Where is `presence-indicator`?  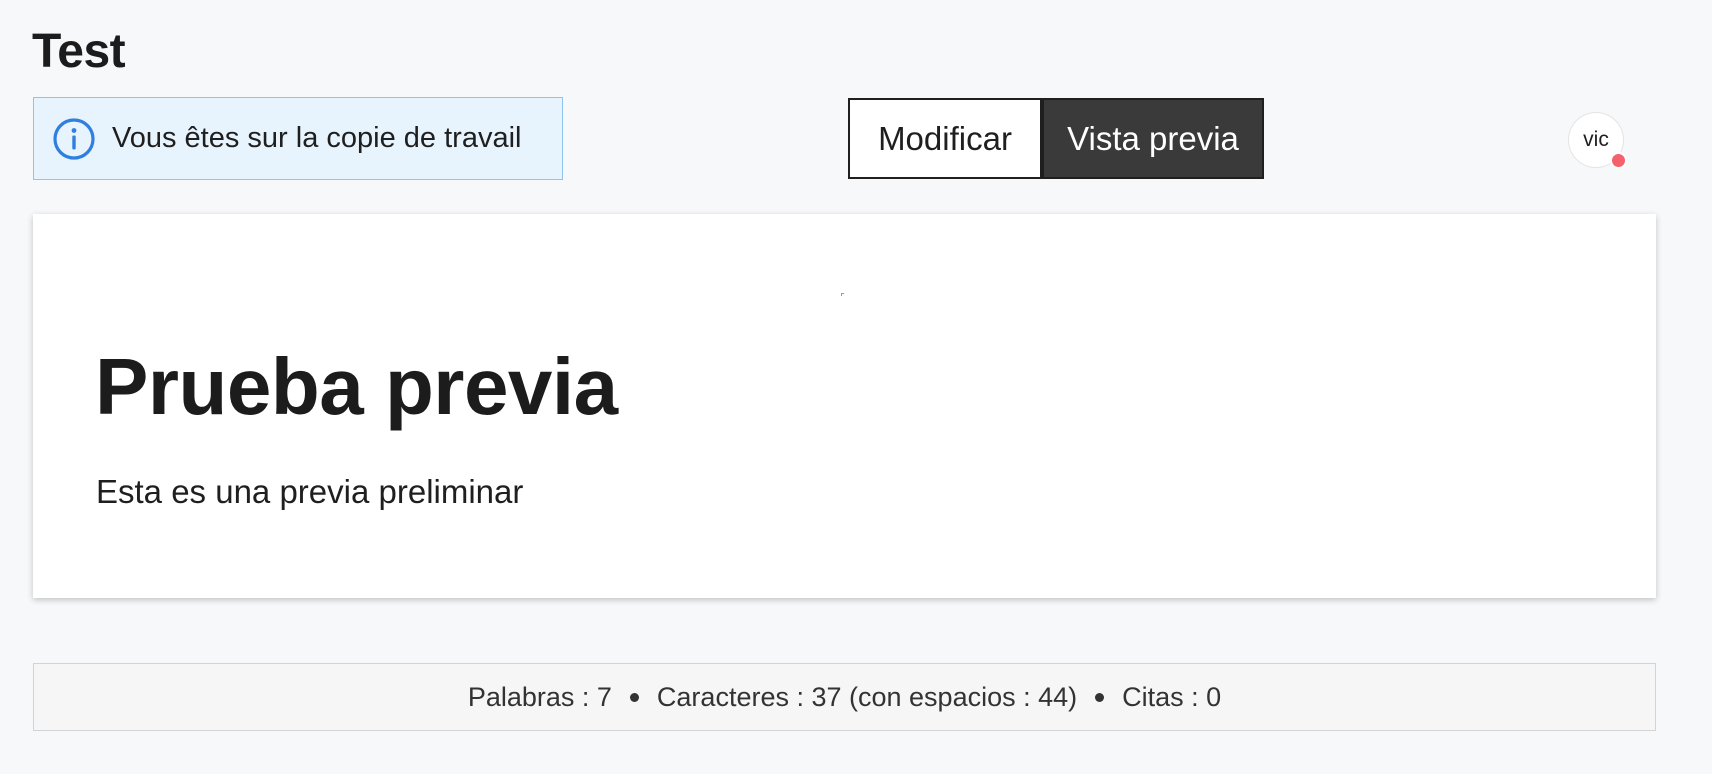
presence-indicator is located at coordinates (1618, 160).